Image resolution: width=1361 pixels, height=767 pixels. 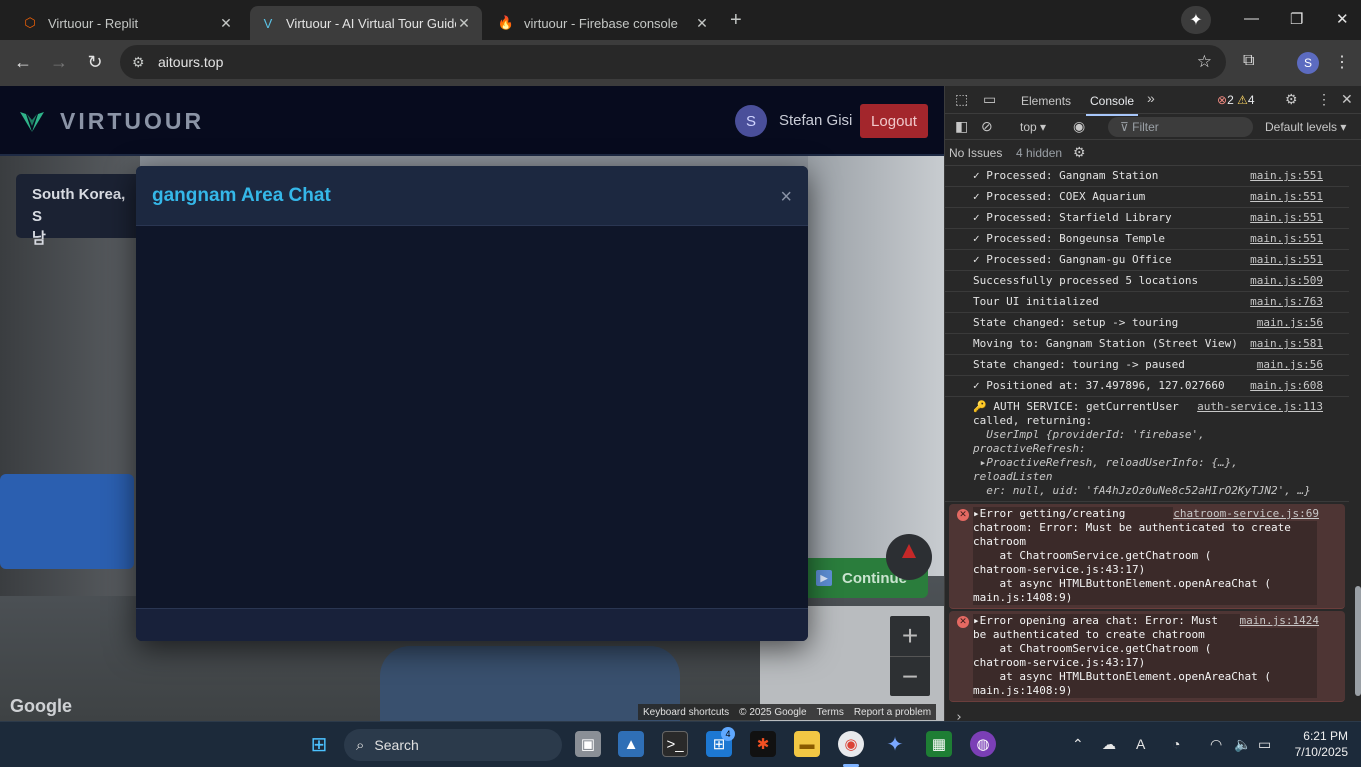 I want to click on filter-input: ⊽ Filter, so click(x=1180, y=127).